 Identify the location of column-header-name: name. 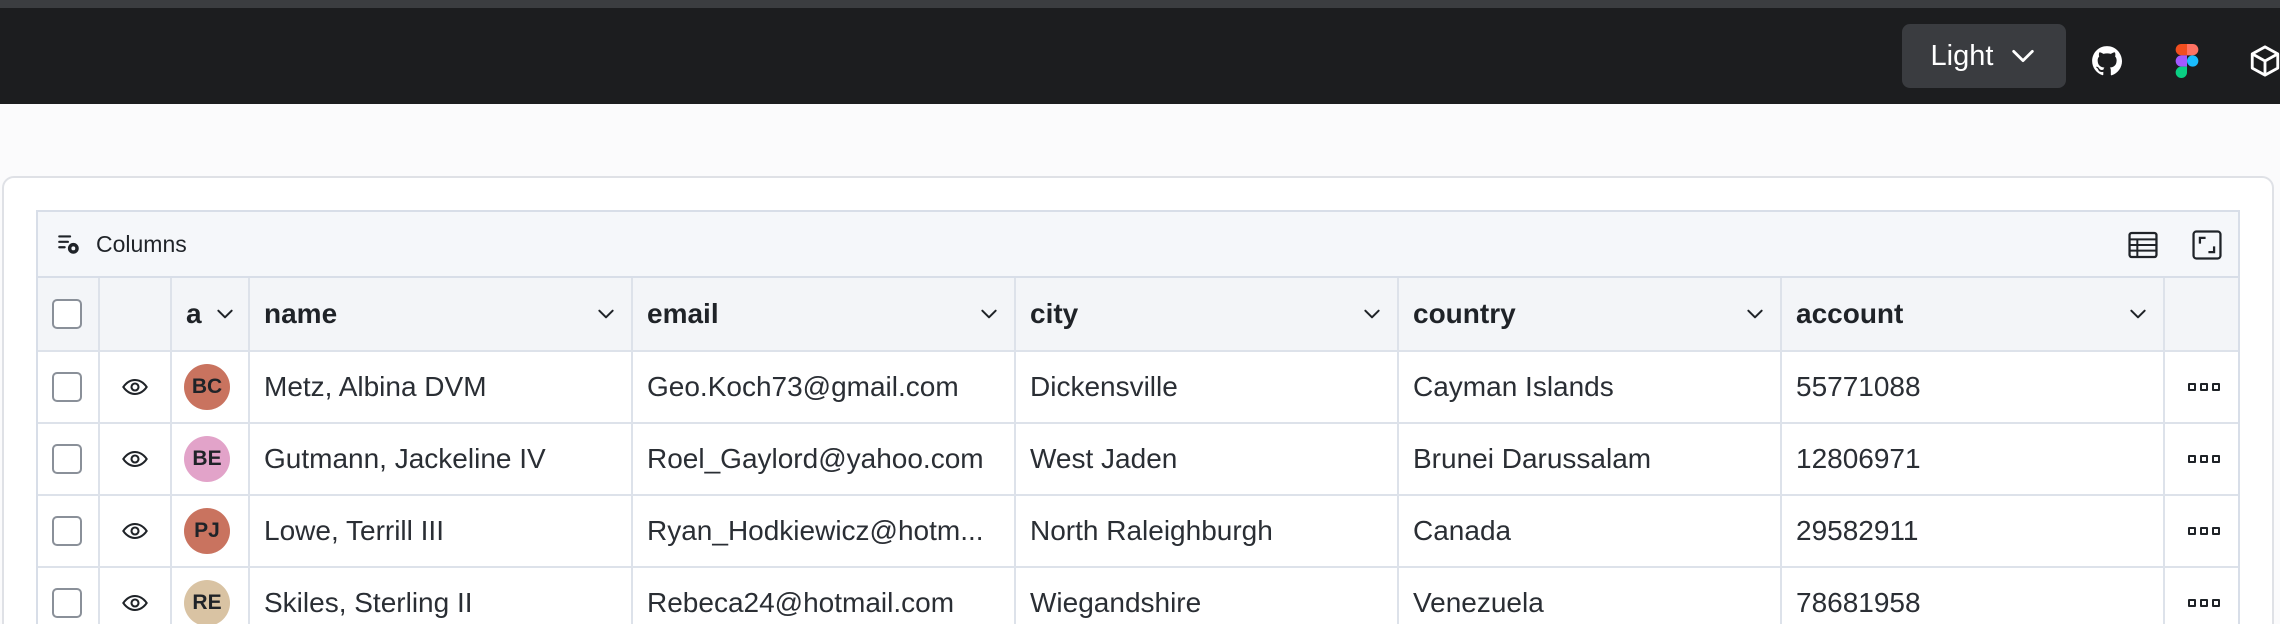
(441, 314).